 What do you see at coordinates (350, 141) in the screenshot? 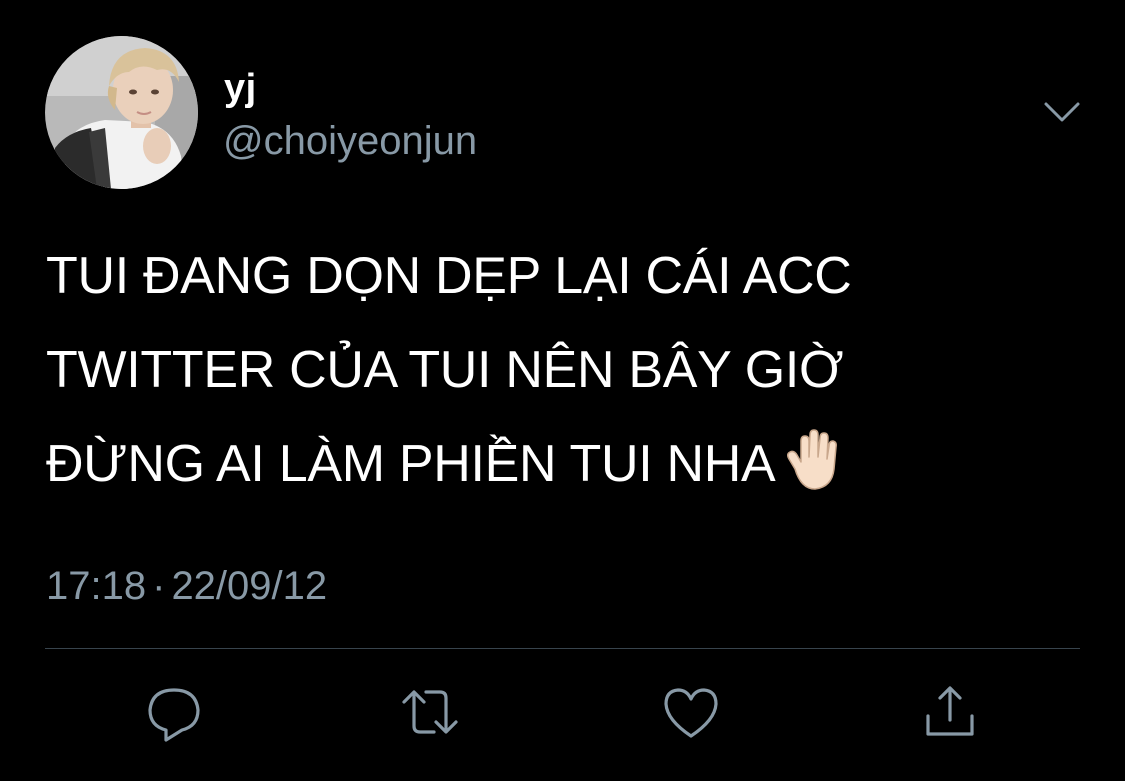
I see `user-handle: @choiyeonjun` at bounding box center [350, 141].